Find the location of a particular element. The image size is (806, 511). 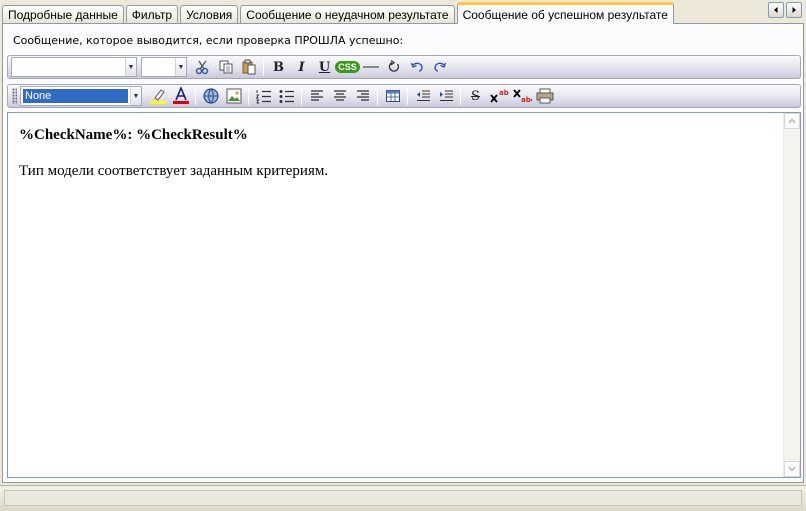

subscript-button: abc is located at coordinates (521, 96).